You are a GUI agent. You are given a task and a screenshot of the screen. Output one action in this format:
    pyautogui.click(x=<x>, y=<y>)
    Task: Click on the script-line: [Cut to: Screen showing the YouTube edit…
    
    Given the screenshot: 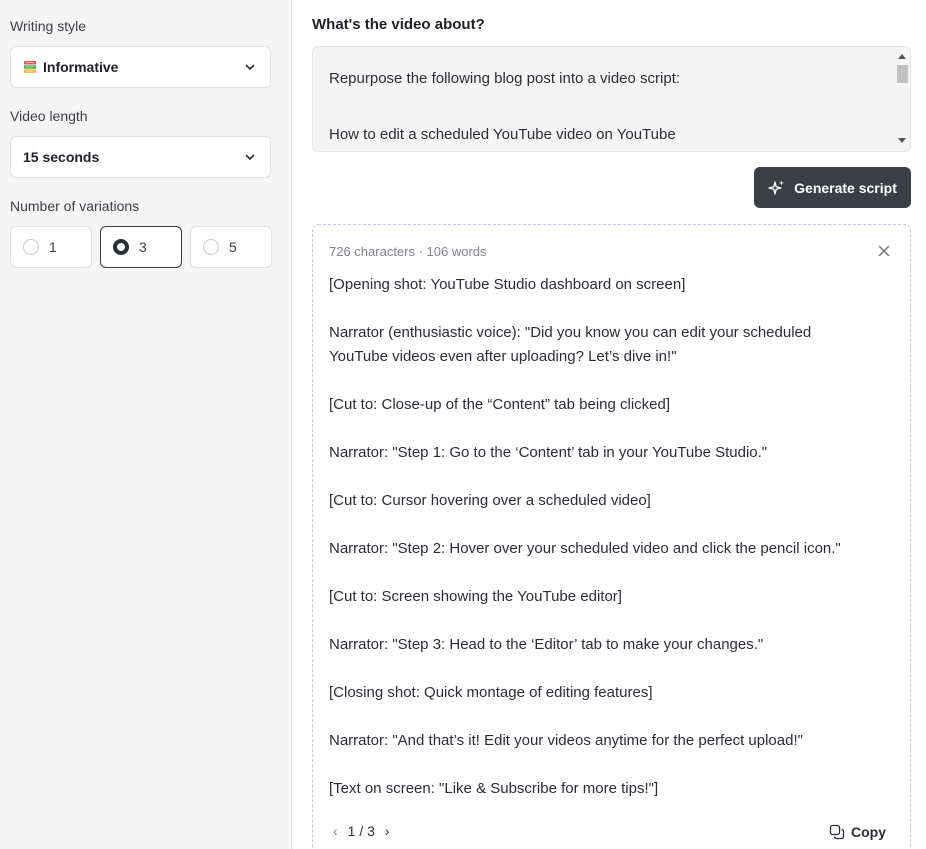 What is the action you would take?
    pyautogui.click(x=475, y=596)
    